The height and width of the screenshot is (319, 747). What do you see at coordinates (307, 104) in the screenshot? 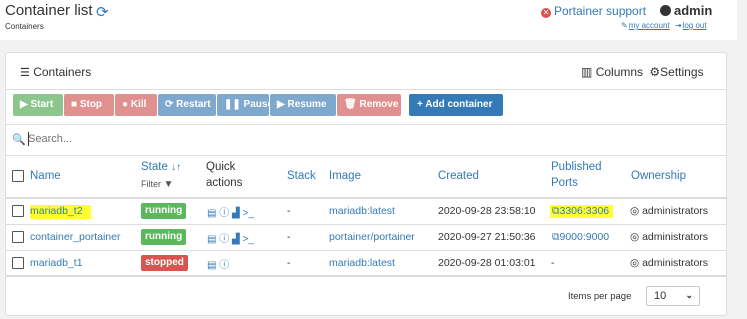
I see `resume-label: Resume` at bounding box center [307, 104].